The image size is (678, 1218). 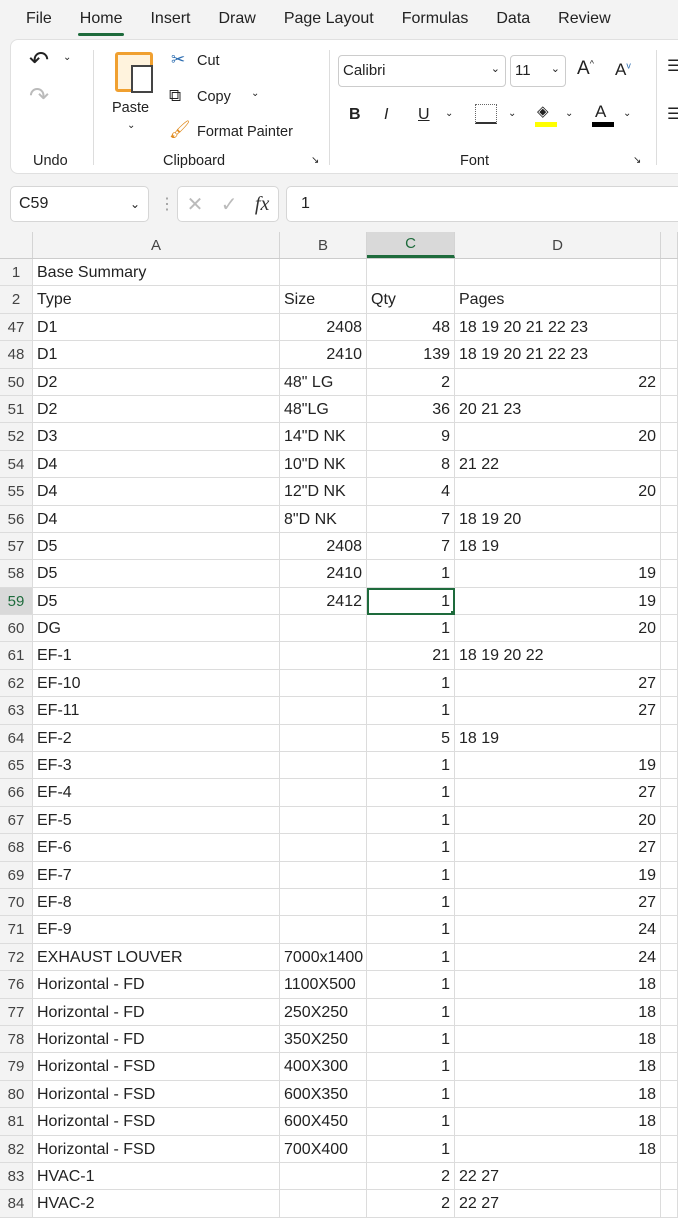 What do you see at coordinates (558, 957) in the screenshot?
I see `cell-d: 24` at bounding box center [558, 957].